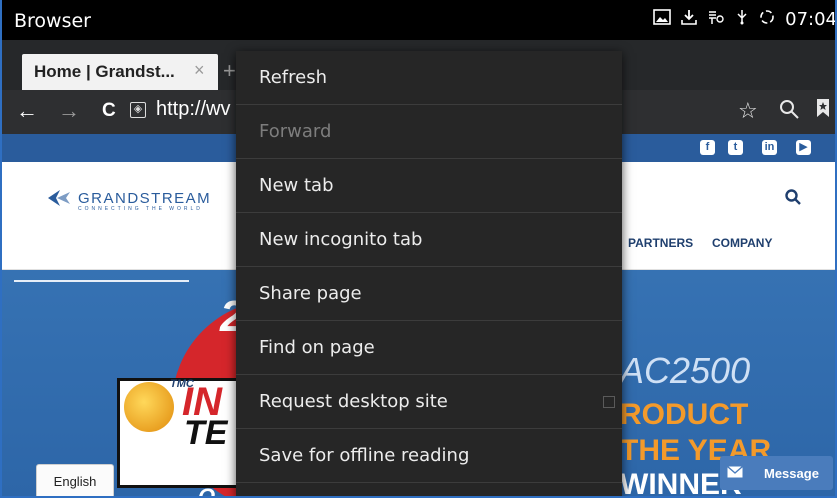 The image size is (837, 498). What do you see at coordinates (429, 132) in the screenshot?
I see `menu-item-forward: Forward` at bounding box center [429, 132].